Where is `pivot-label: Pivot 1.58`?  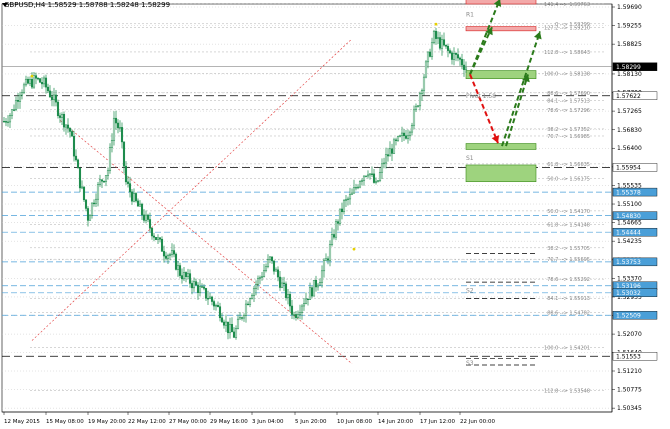 pivot-label: Pivot 1.58 is located at coordinates (481, 96).